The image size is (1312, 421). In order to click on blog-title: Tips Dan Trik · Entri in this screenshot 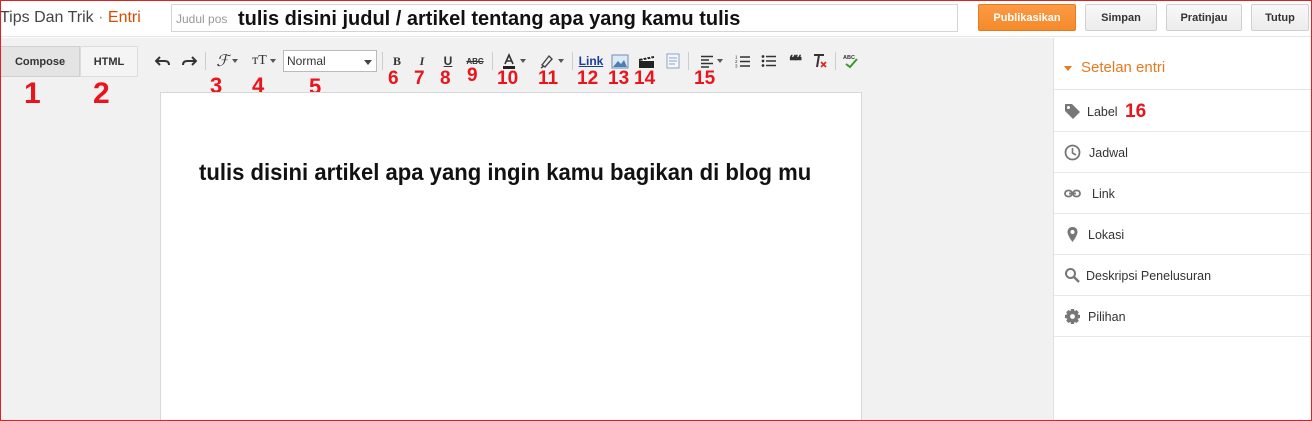, I will do `click(70, 18)`.